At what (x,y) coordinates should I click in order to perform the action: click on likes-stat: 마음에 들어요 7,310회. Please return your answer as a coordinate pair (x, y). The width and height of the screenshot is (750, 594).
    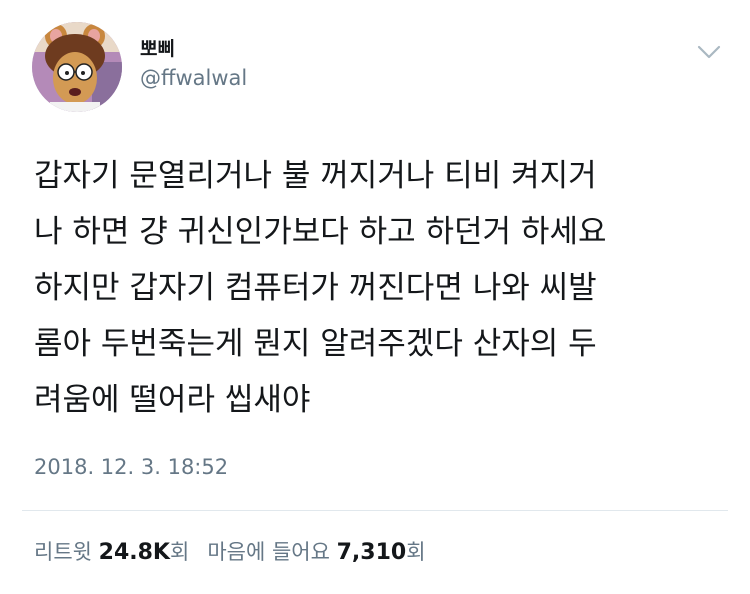
    Looking at the image, I should click on (316, 552).